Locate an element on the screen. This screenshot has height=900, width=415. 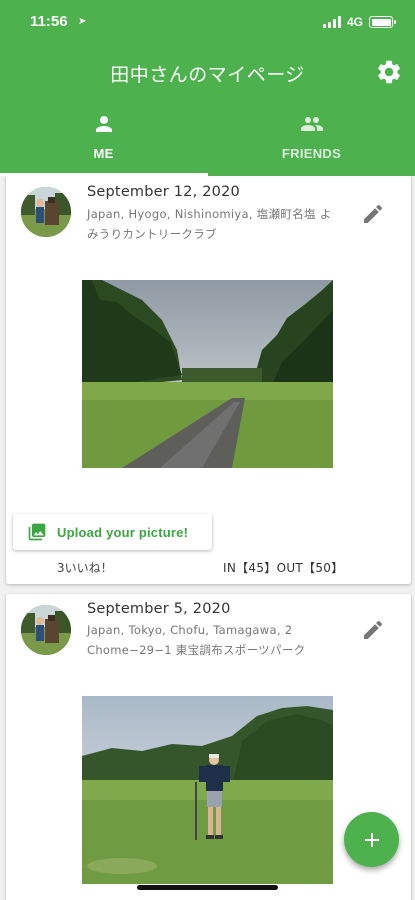
gear-icon is located at coordinates (389, 72).